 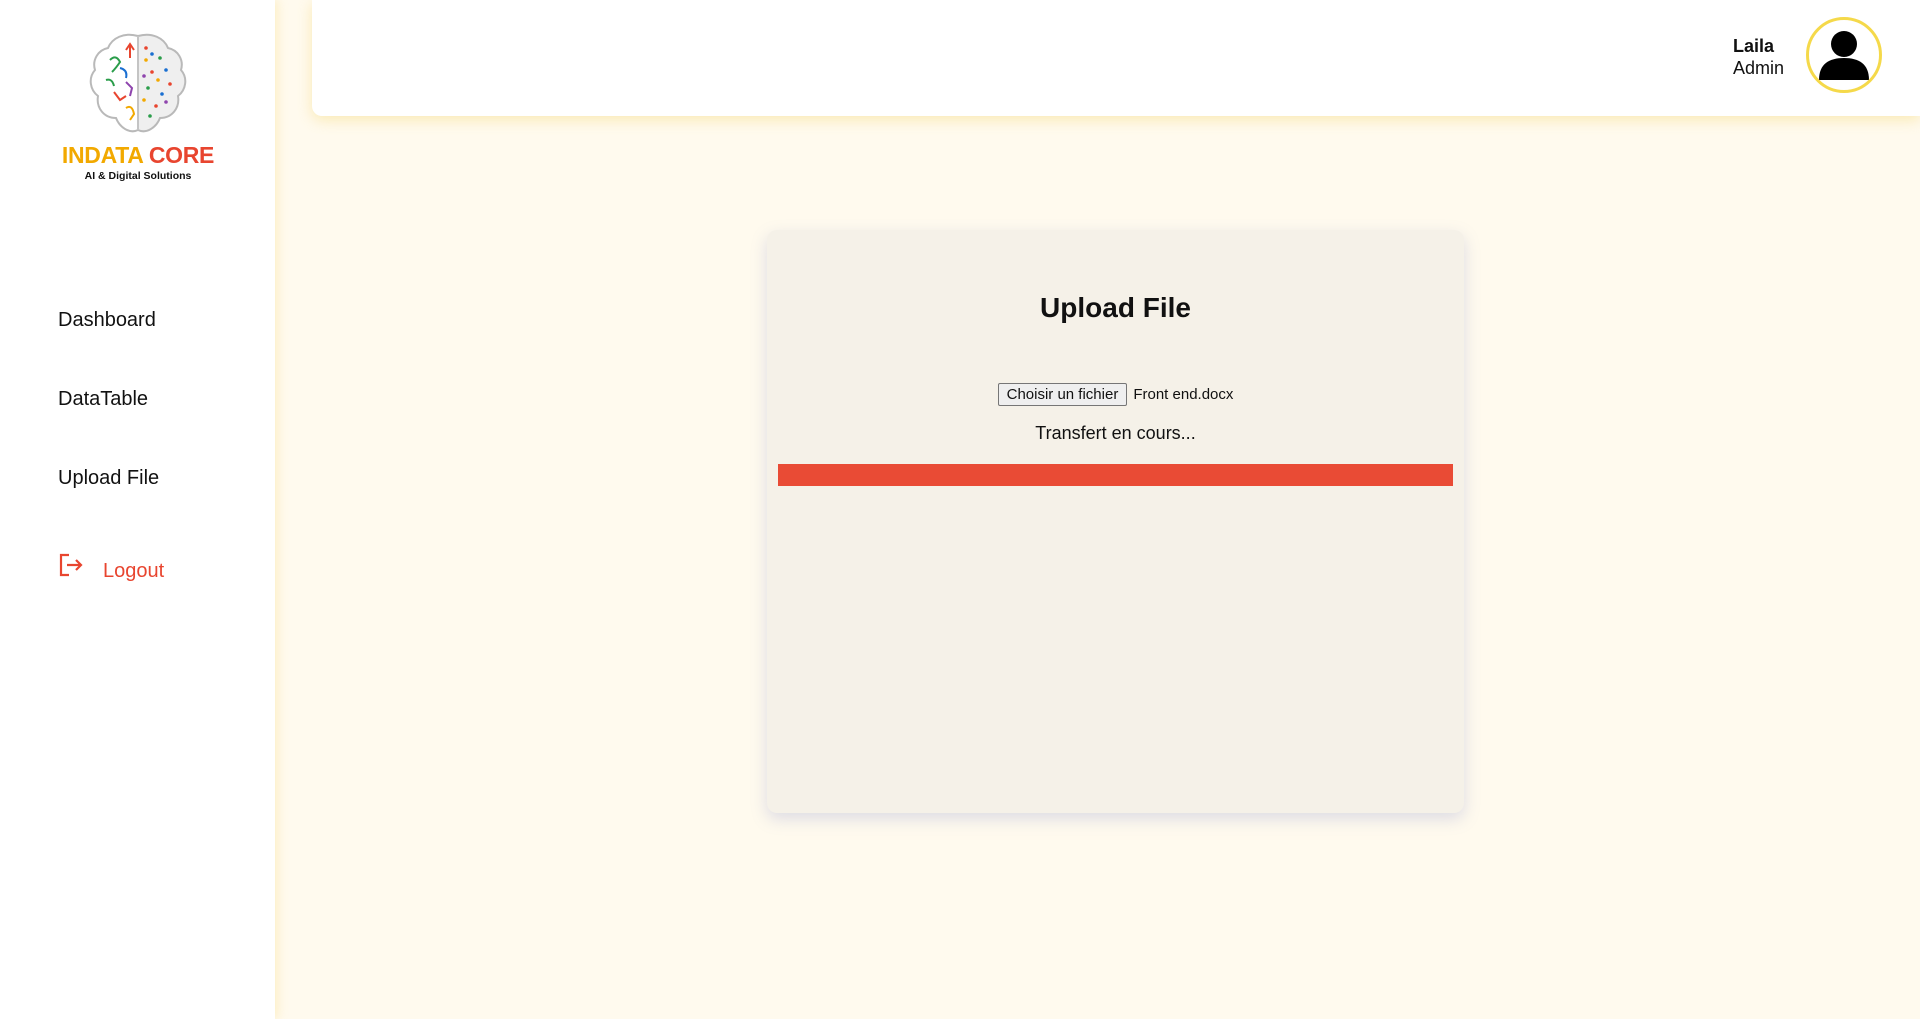 What do you see at coordinates (1753, 46) in the screenshot?
I see `user-name: Laila` at bounding box center [1753, 46].